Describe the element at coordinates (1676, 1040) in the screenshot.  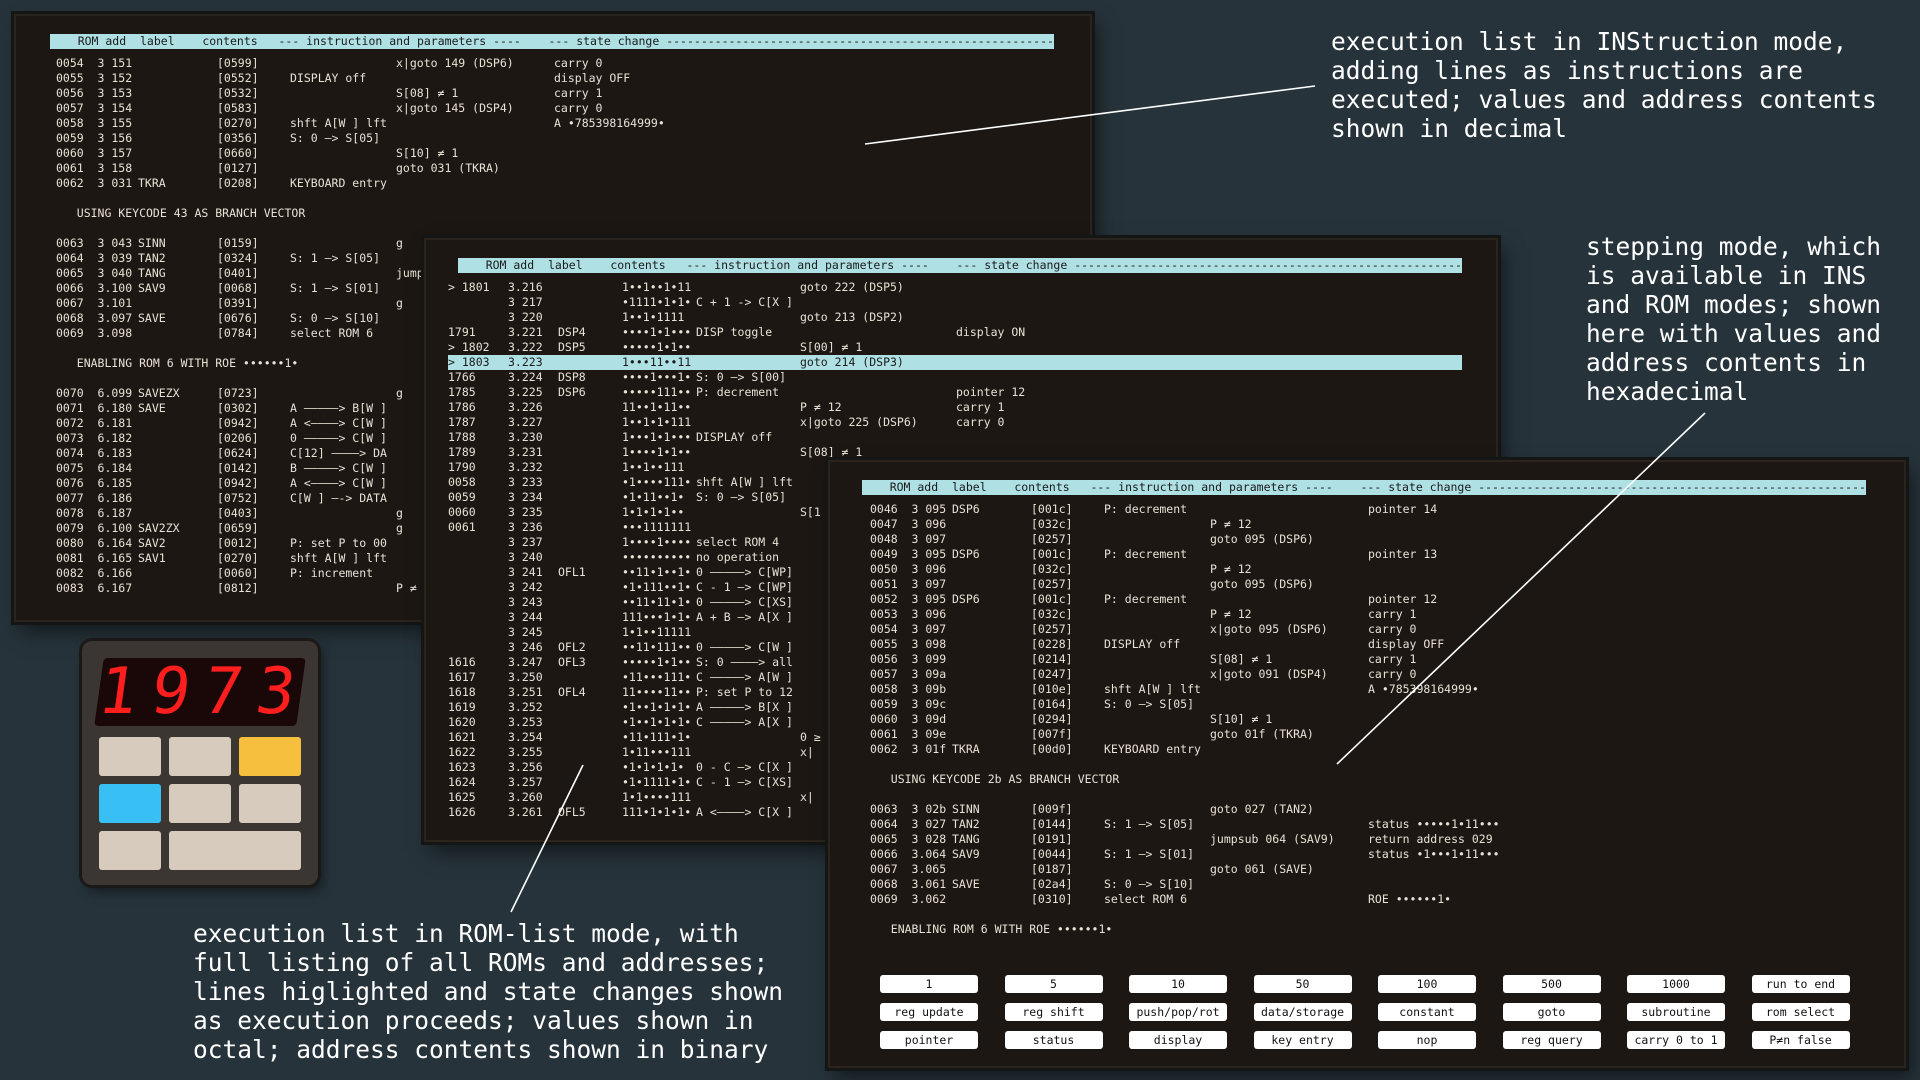
I see `step-button-carry-0-to-1: carry 0 to 1` at that location.